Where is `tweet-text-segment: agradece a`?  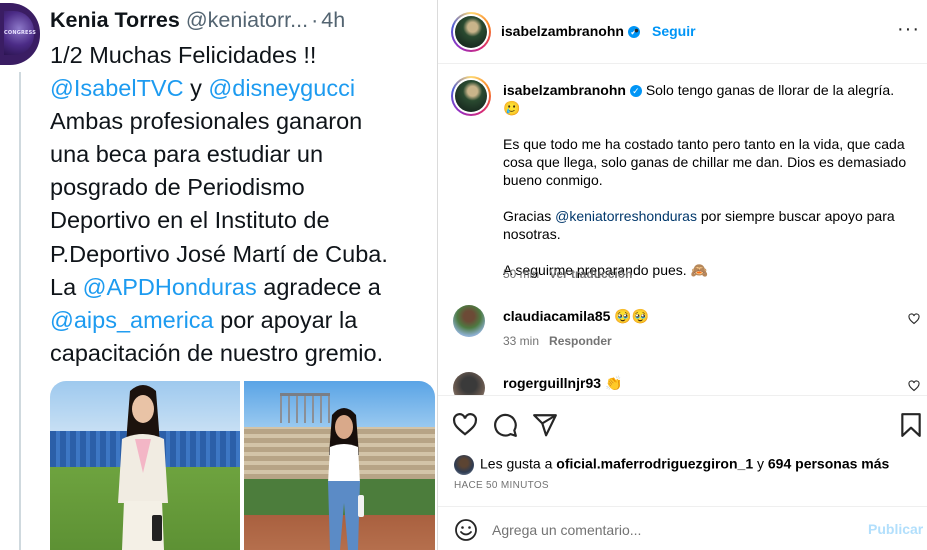
tweet-text-segment: agradece a is located at coordinates (318, 286).